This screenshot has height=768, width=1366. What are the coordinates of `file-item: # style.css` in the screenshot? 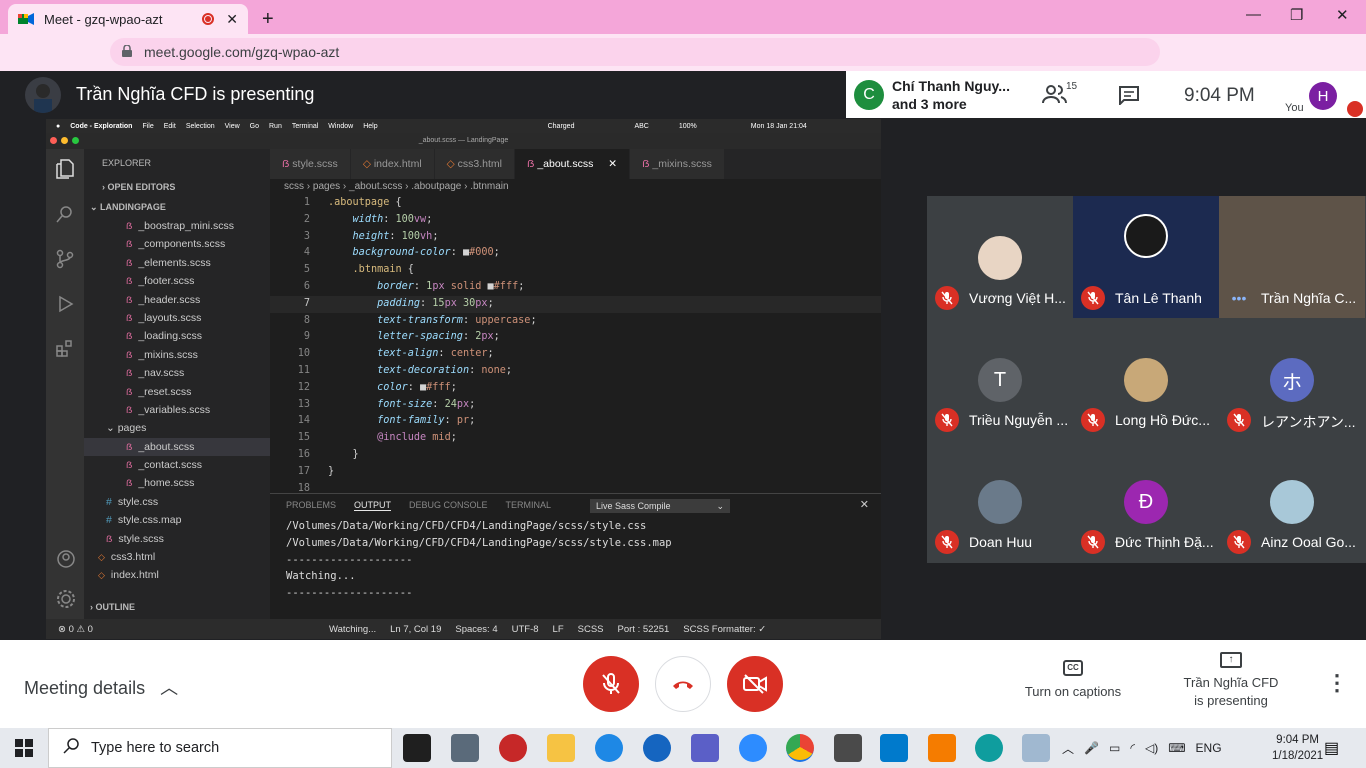 It's located at (177, 502).